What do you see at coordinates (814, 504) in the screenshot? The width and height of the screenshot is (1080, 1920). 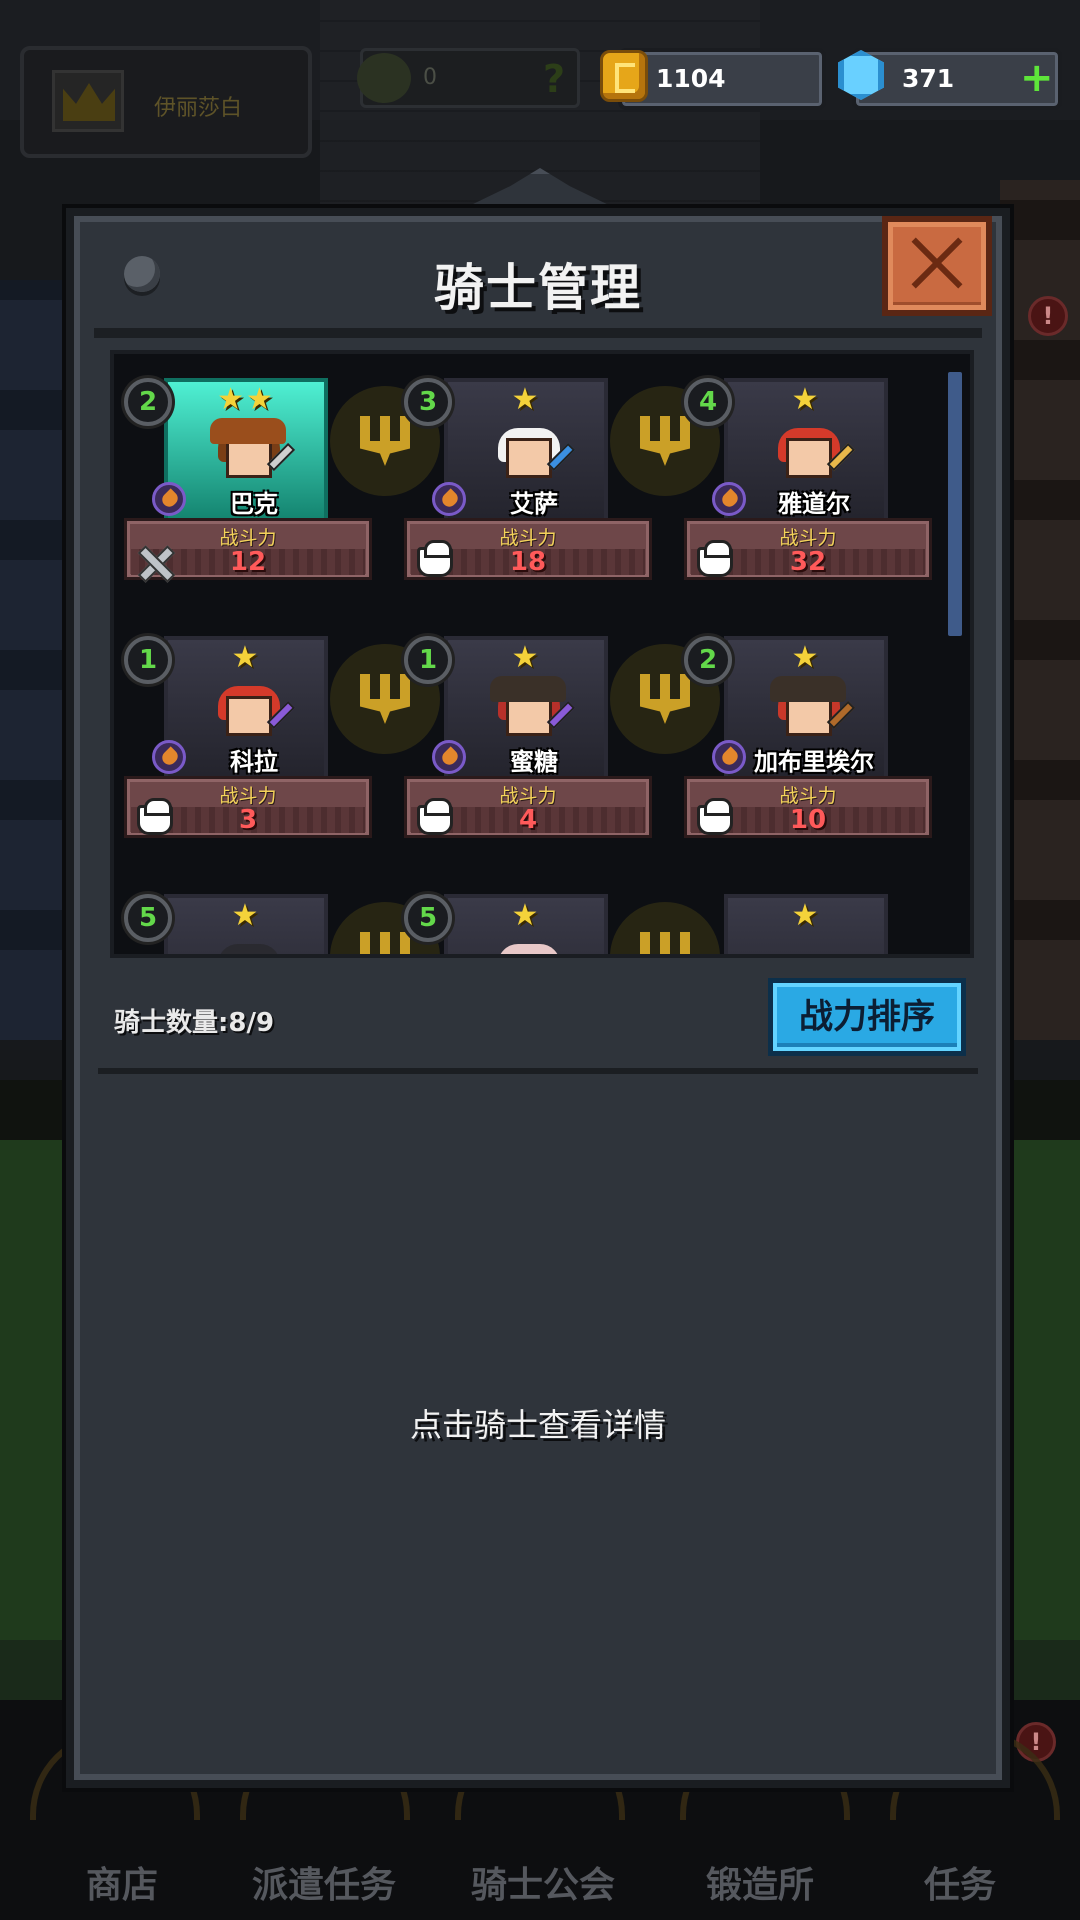 I see `knight-name: 雅道尔` at bounding box center [814, 504].